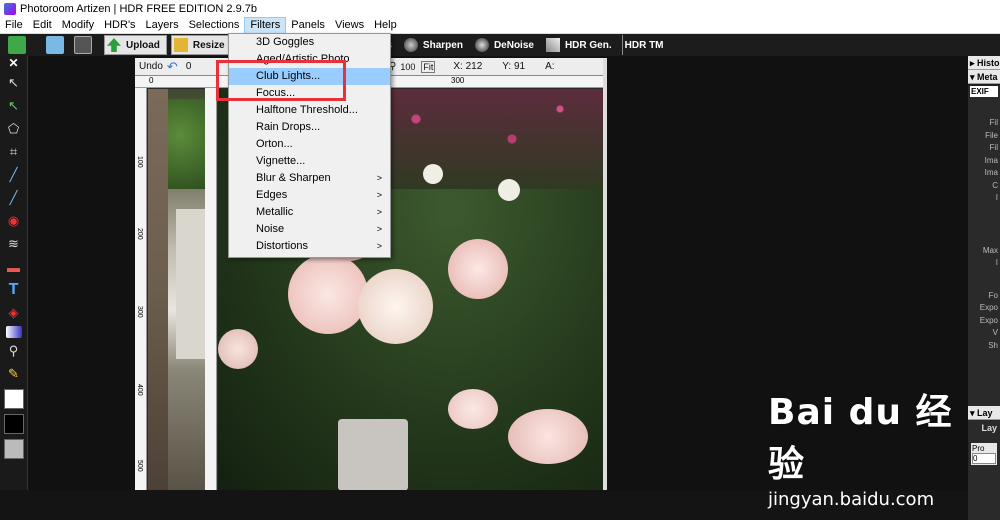 The image size is (1000, 520). I want to click on pointer-tool-icon: ↖, so click(14, 83).